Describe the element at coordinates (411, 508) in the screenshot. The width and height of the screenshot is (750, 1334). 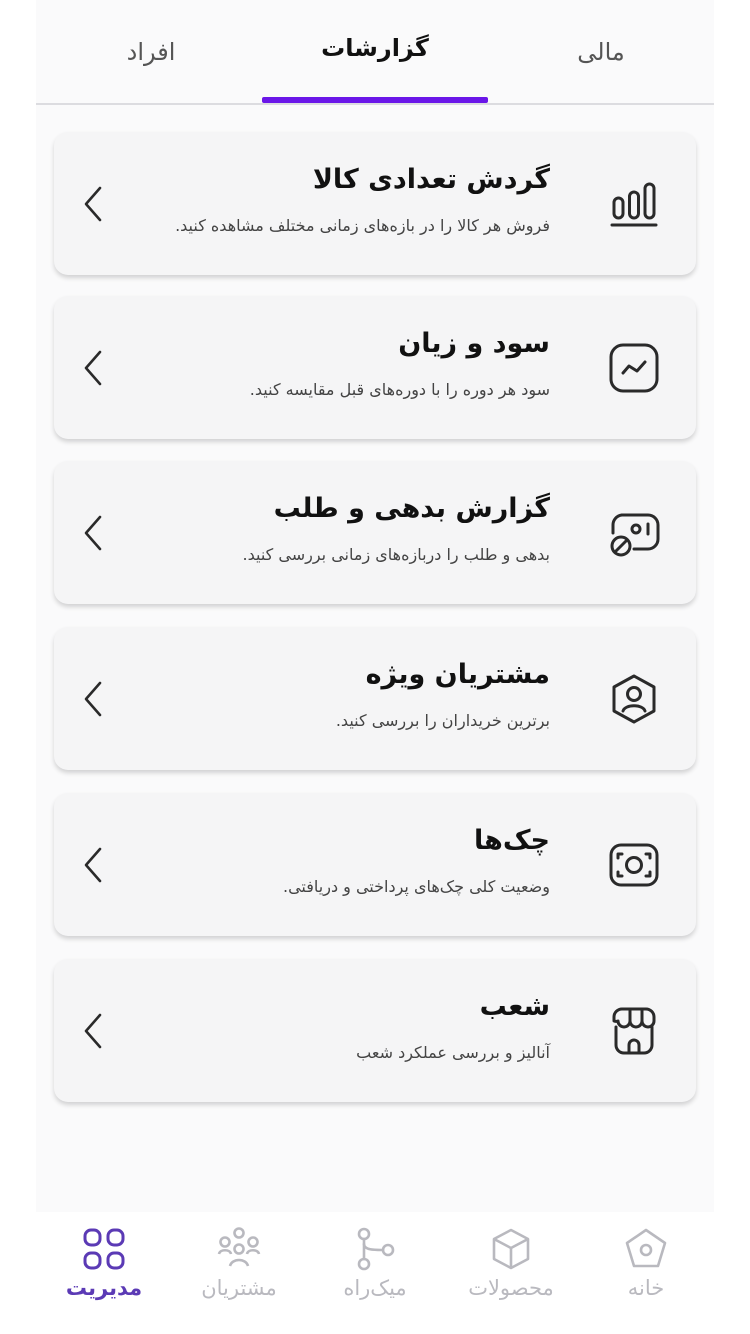
I see `card-title: گزارش بدهی و طلب` at that location.